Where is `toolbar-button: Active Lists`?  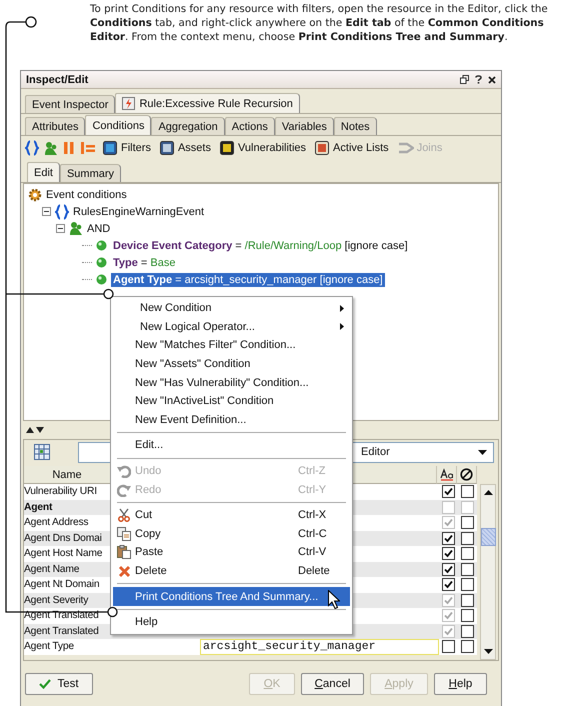 toolbar-button: Active Lists is located at coordinates (352, 148).